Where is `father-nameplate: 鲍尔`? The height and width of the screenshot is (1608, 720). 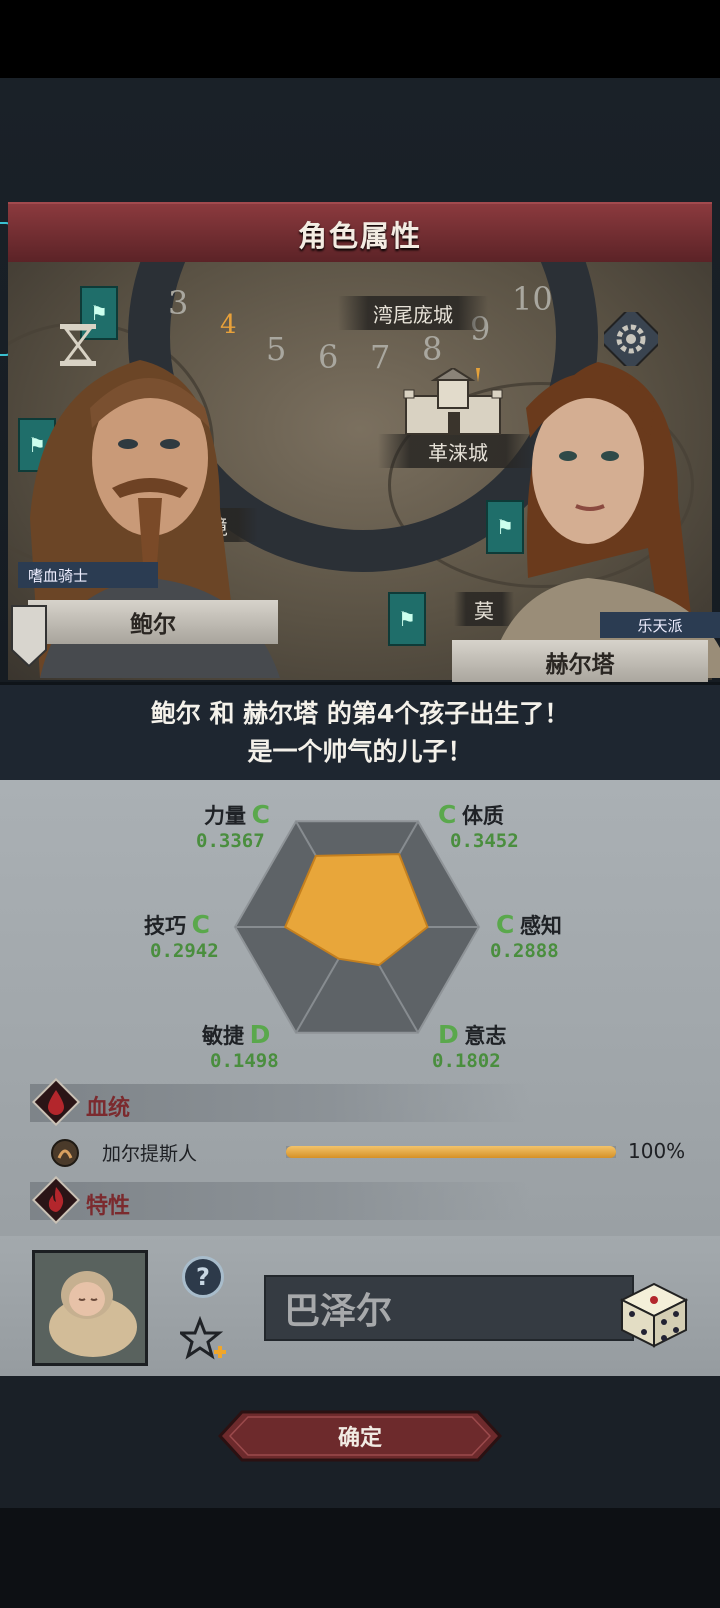
father-nameplate: 鲍尔 is located at coordinates (153, 622).